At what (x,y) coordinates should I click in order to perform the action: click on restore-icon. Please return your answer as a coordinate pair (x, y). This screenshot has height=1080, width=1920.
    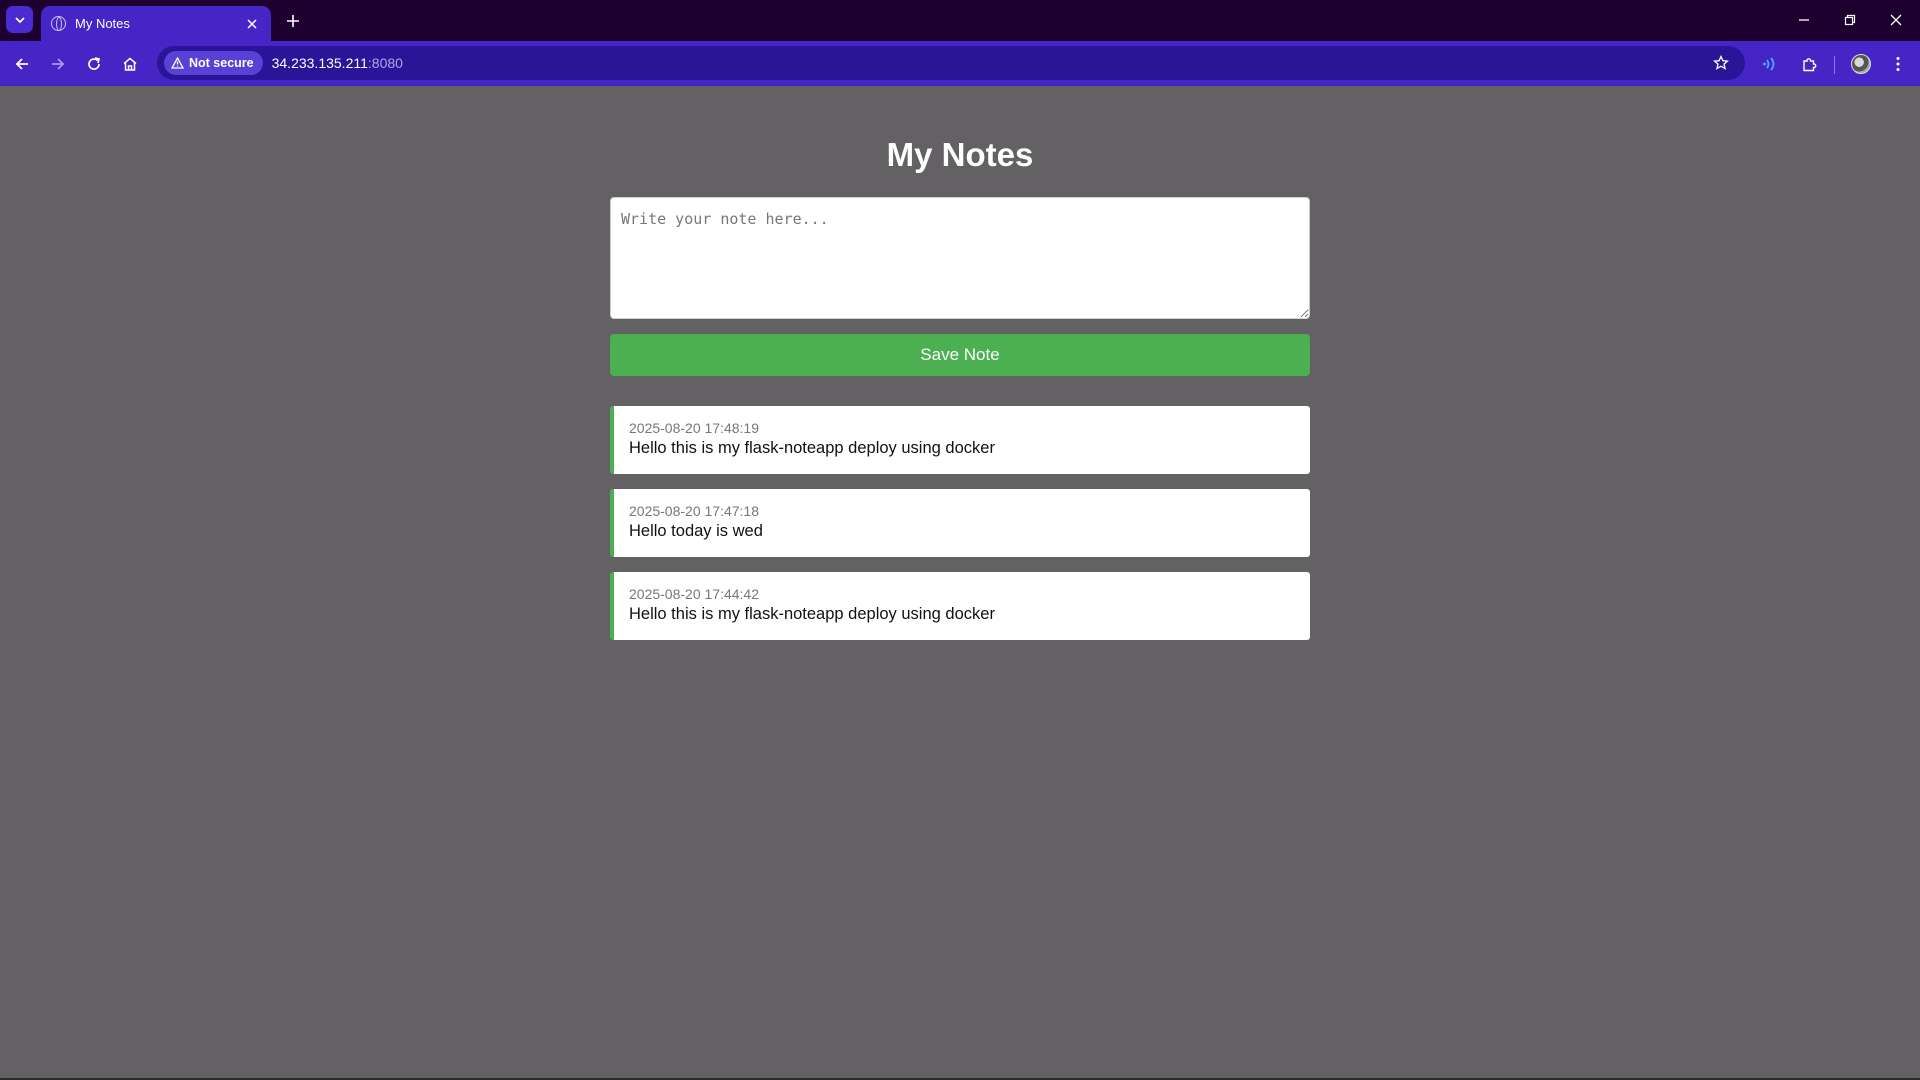
    Looking at the image, I should click on (1850, 20).